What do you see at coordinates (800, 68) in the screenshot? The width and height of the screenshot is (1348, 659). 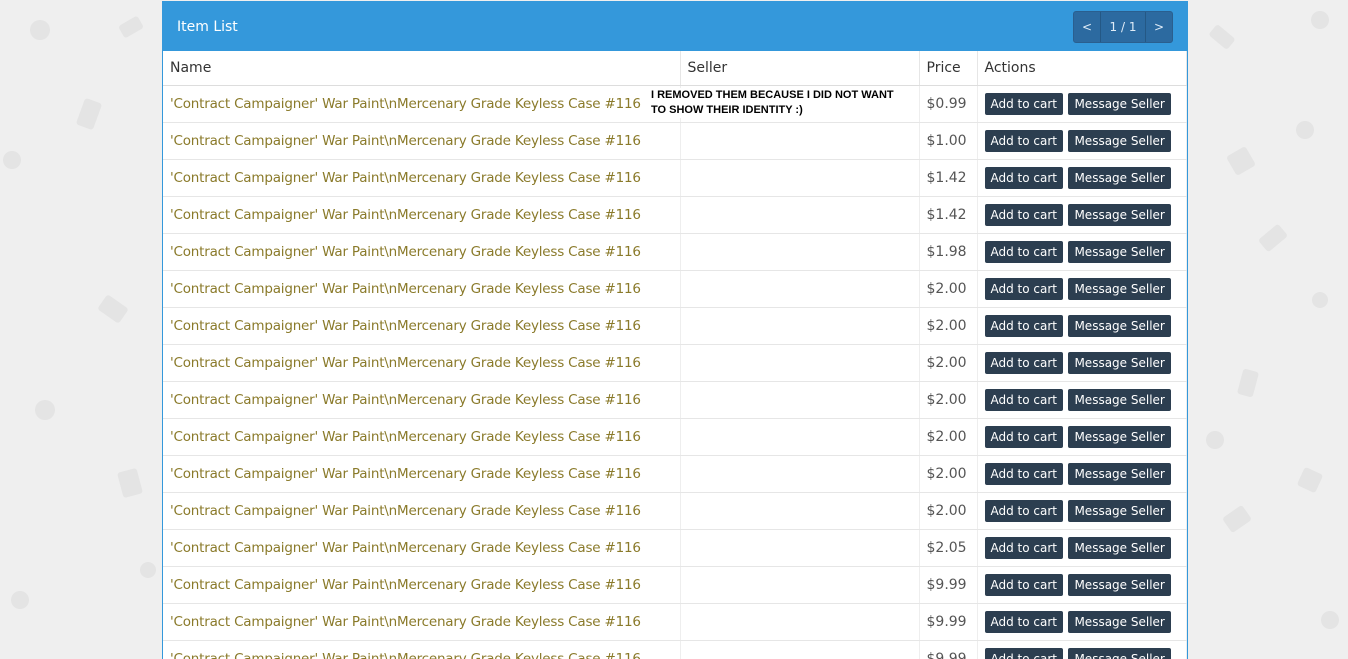 I see `column-header-seller: Seller` at bounding box center [800, 68].